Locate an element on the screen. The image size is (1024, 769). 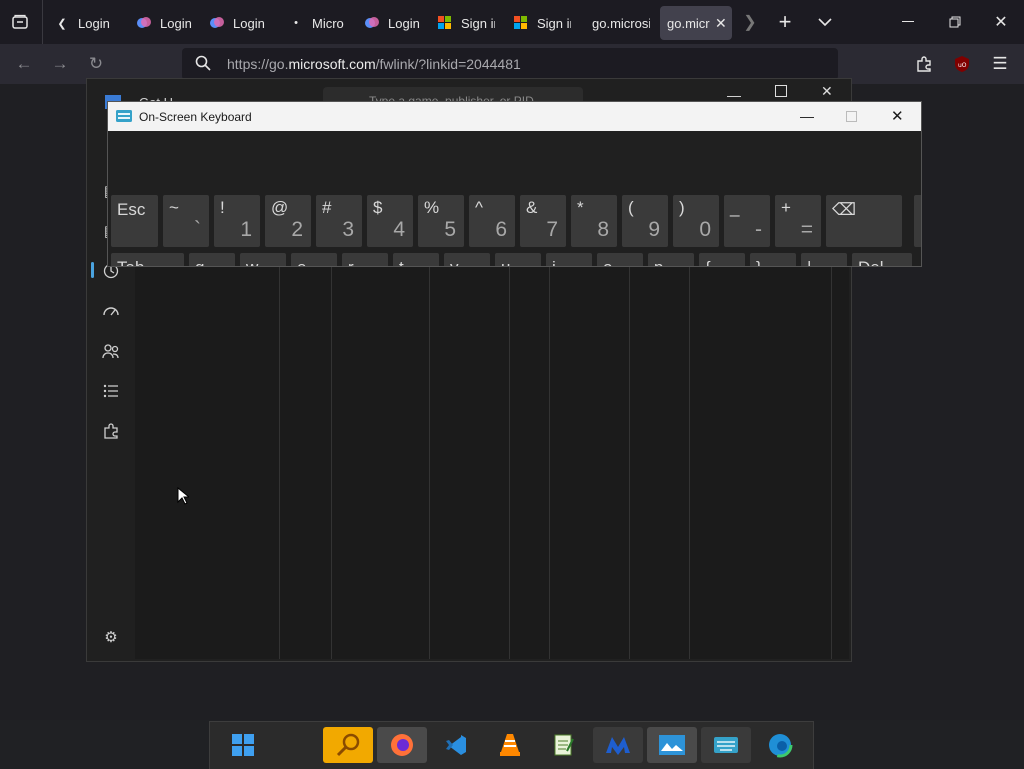
tab-2: Login is located at coordinates (166, 23).